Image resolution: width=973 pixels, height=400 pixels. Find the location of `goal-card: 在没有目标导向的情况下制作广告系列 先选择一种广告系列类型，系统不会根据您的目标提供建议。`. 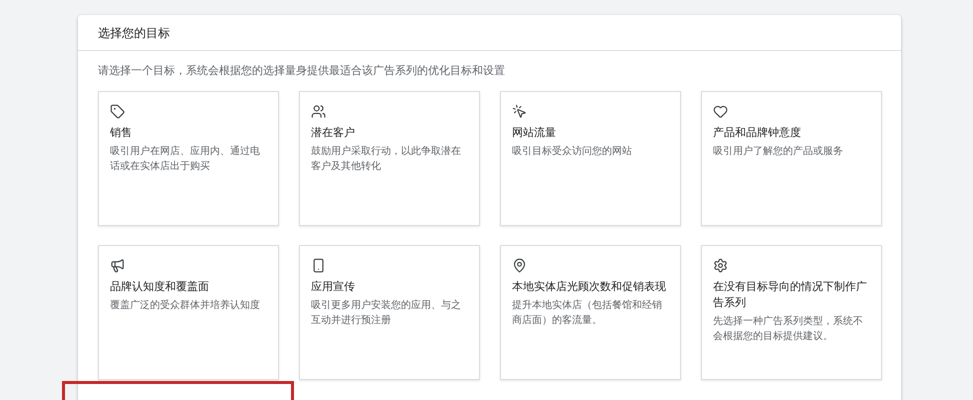

goal-card: 在没有目标导向的情况下制作广告系列 先选择一种广告系列类型，系统不会根据您的目标提供建议。 is located at coordinates (791, 312).